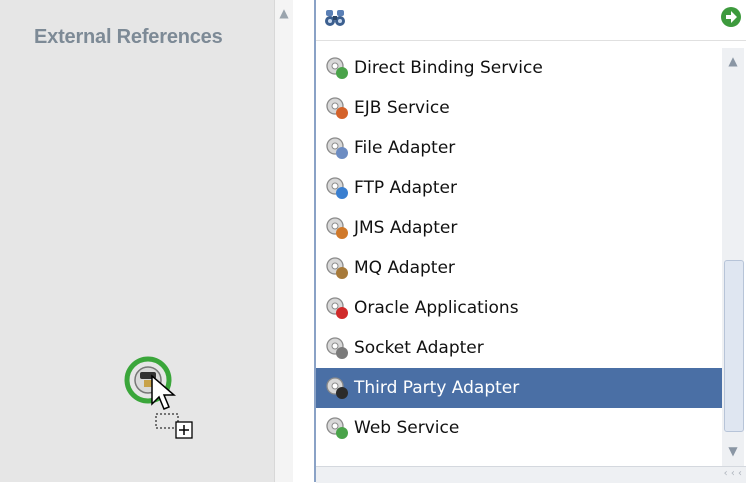 The height and width of the screenshot is (483, 746). I want to click on palette-item-label: JMS Adapter, so click(406, 228).